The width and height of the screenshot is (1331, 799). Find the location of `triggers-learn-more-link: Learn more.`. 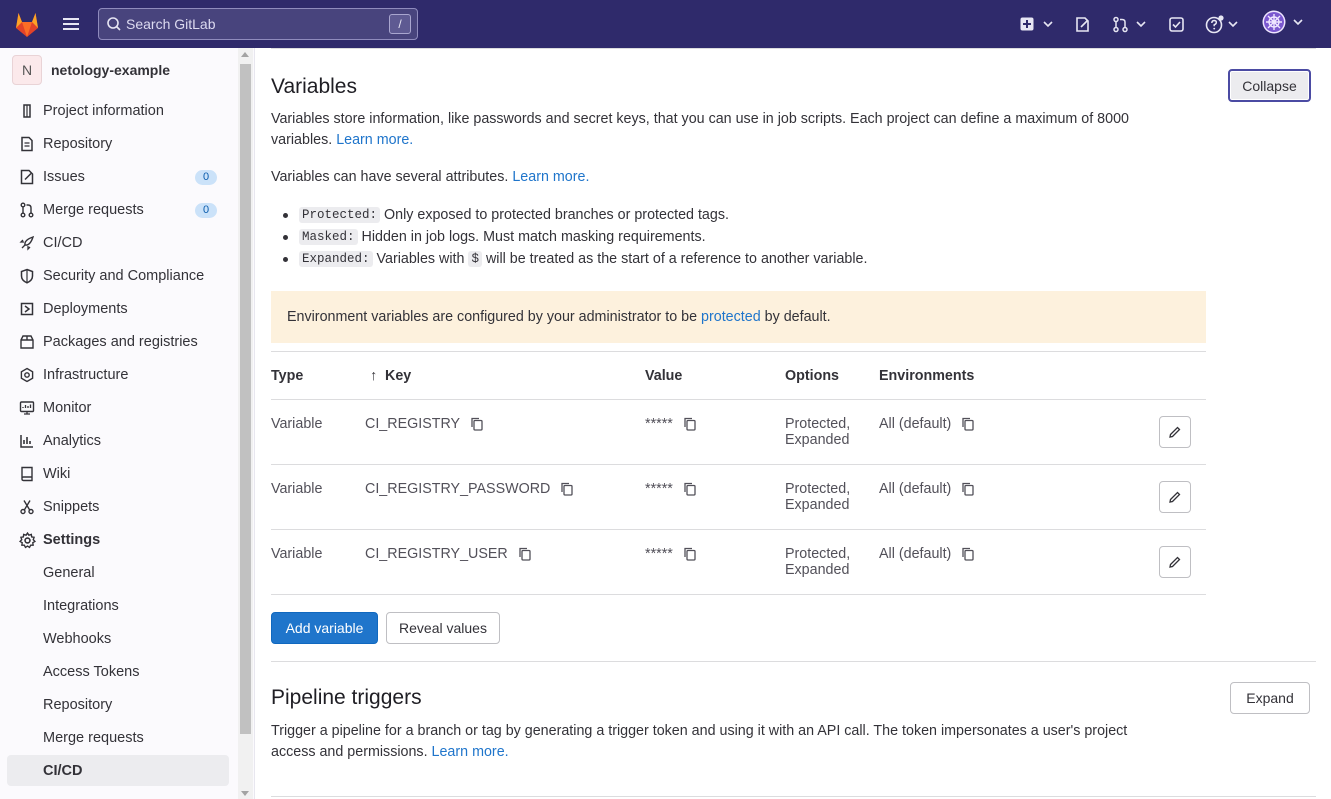

triggers-learn-more-link: Learn more. is located at coordinates (470, 752).